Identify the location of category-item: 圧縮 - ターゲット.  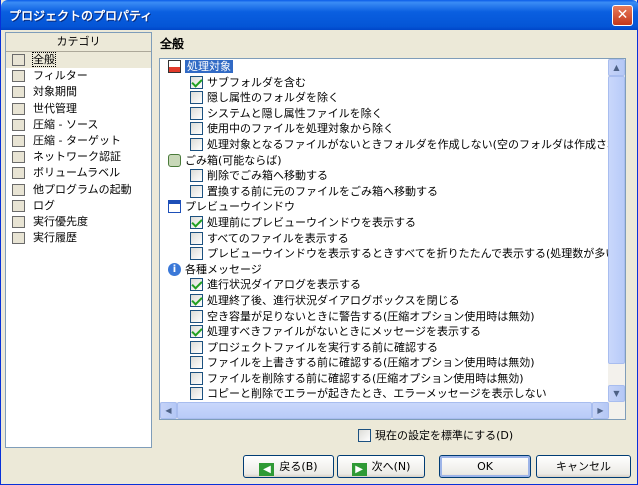
(78, 141).